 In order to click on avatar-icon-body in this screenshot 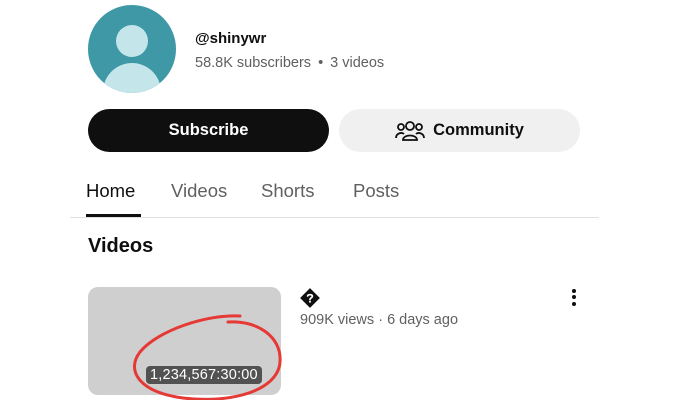, I will do `click(132, 78)`.